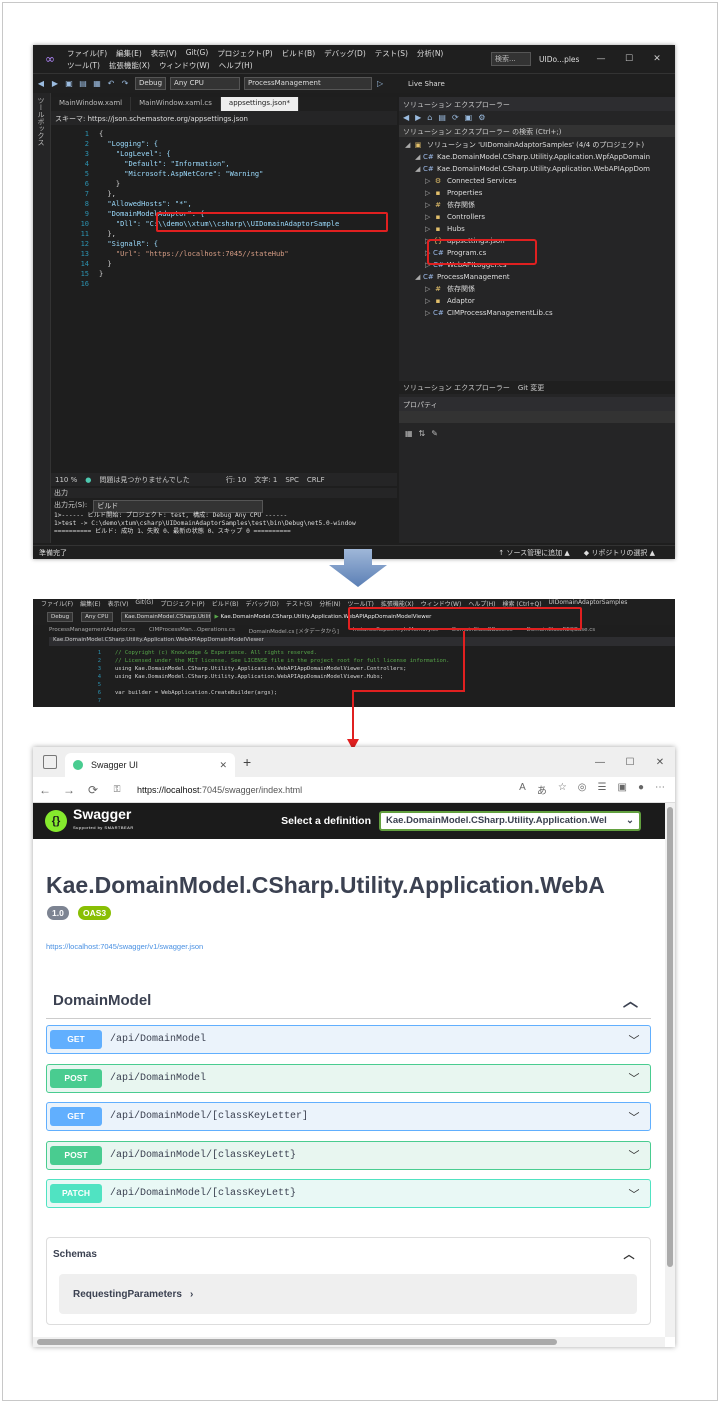 This screenshot has width=720, height=1403. Describe the element at coordinates (129, 65) in the screenshot. I see `menu-item: 拡張機能(X)` at that location.